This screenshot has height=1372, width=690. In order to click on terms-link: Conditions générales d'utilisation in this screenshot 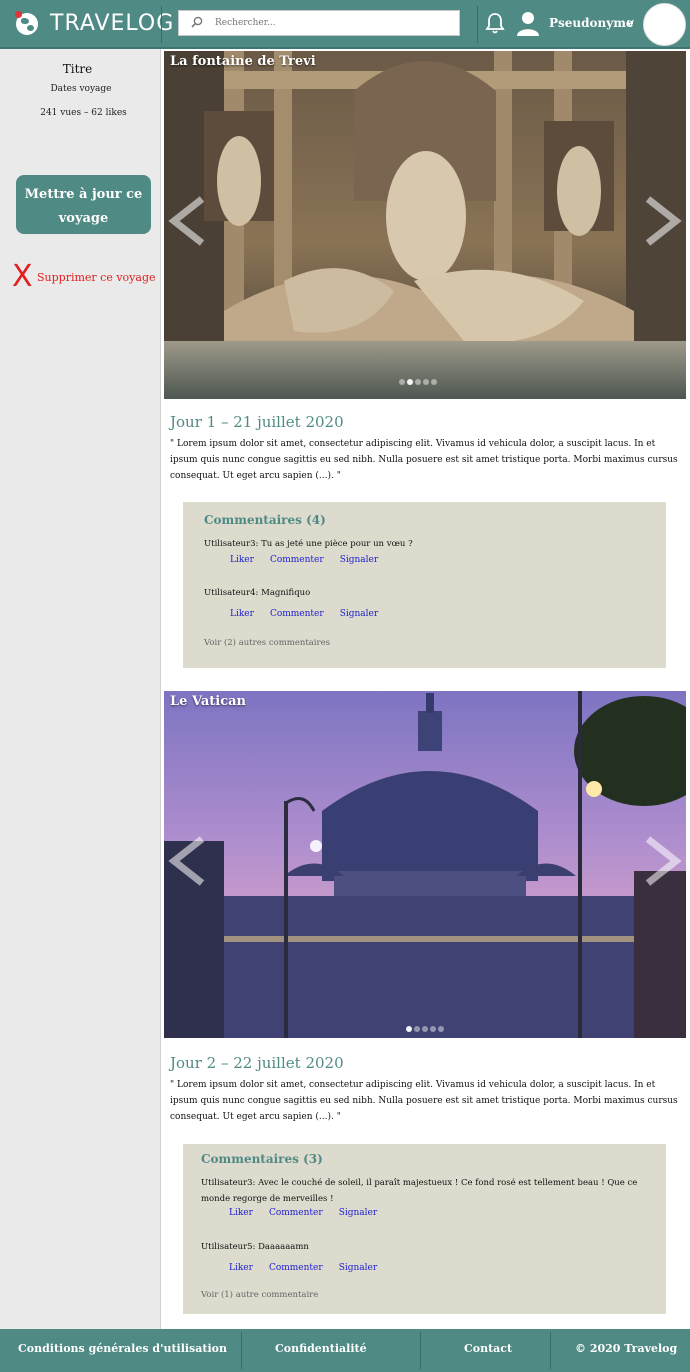, I will do `click(122, 1348)`.